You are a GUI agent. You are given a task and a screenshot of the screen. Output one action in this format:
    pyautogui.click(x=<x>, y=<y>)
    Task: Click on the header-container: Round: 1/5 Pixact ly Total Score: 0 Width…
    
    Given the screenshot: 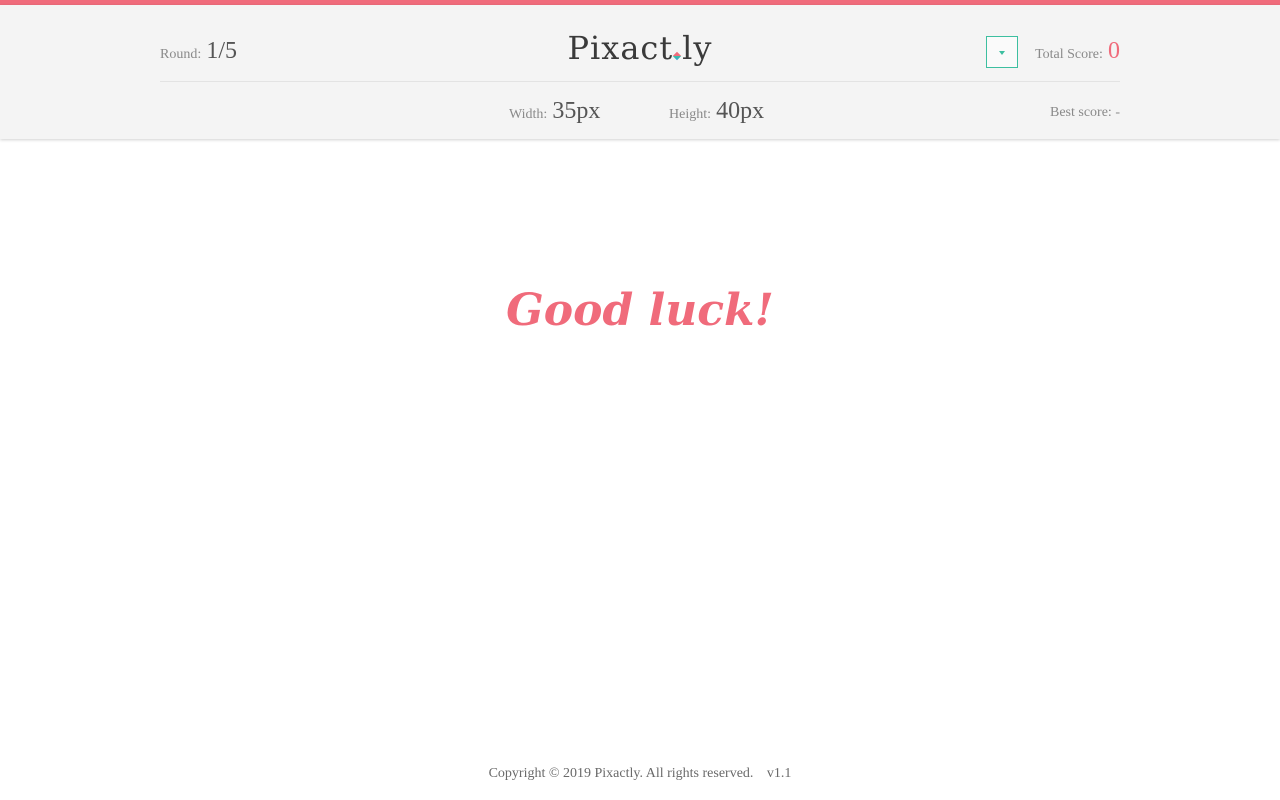 What is the action you would take?
    pyautogui.click(x=640, y=72)
    